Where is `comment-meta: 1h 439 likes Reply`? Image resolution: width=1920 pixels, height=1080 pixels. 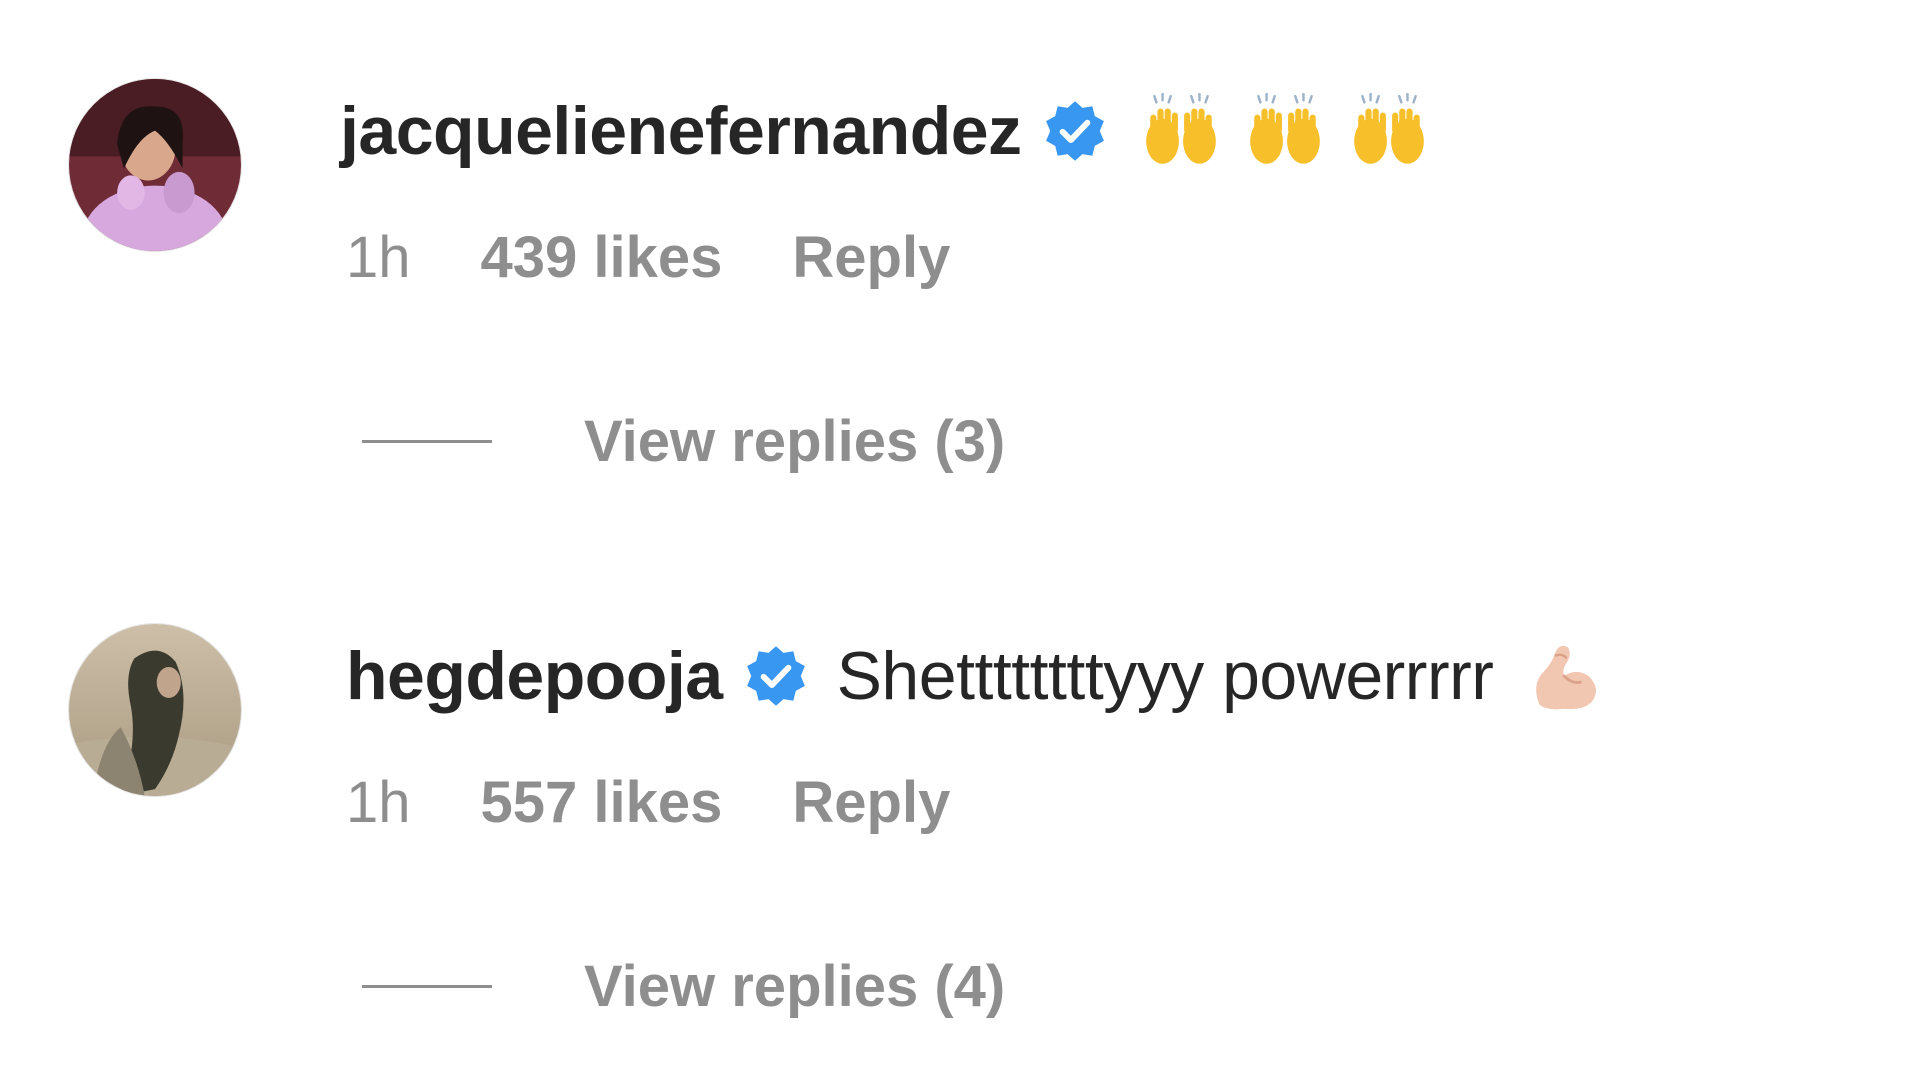
comment-meta: 1h 439 likes Reply is located at coordinates (648, 257).